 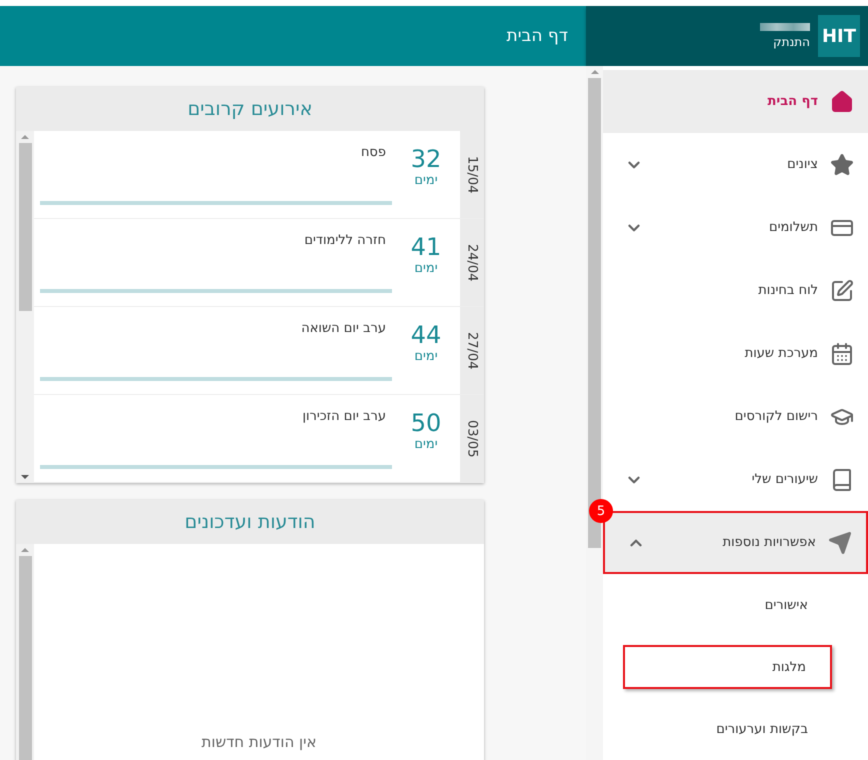 I want to click on nav-subitem: מלגות, so click(x=727, y=667).